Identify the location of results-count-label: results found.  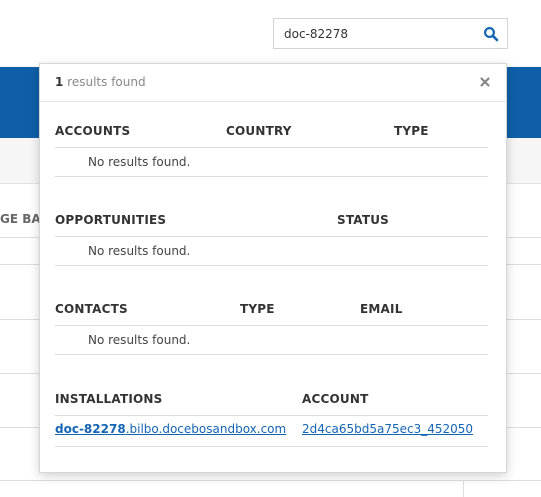
(104, 82).